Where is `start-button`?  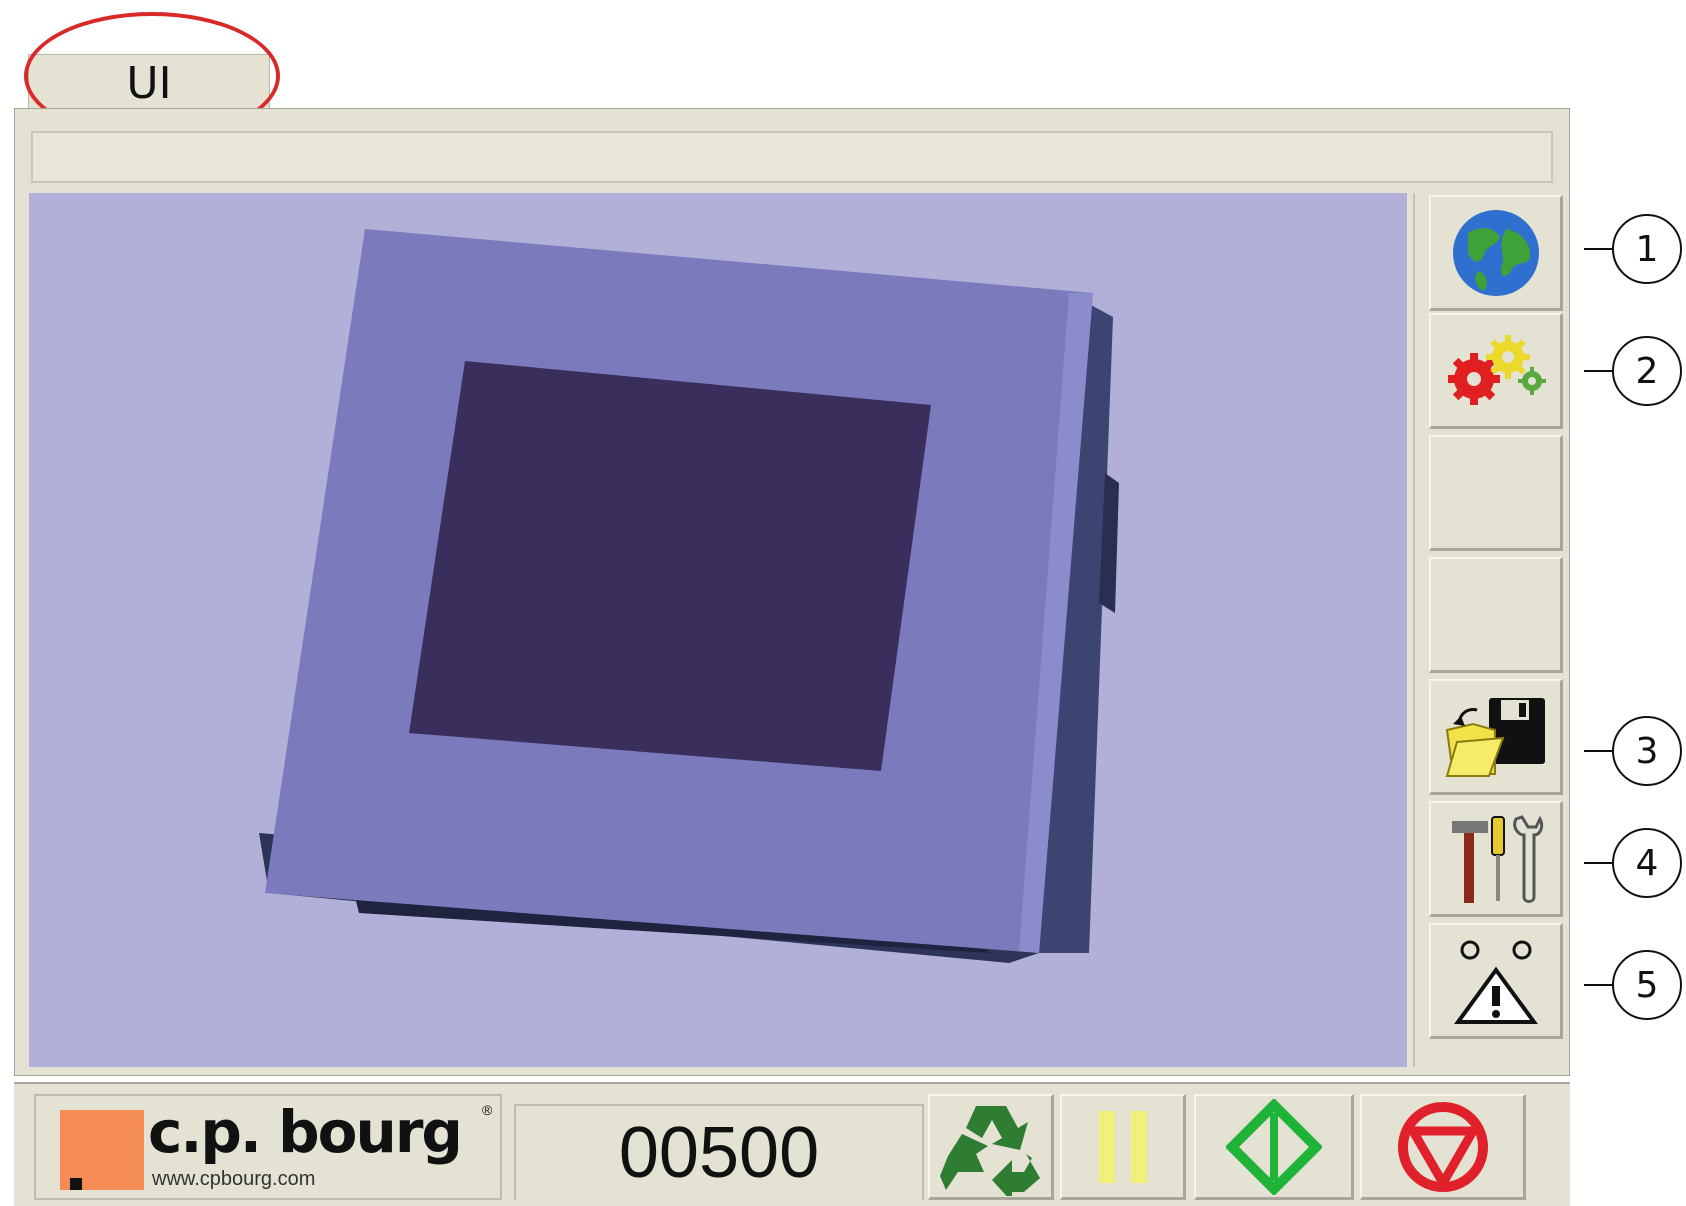 start-button is located at coordinates (1274, 1147).